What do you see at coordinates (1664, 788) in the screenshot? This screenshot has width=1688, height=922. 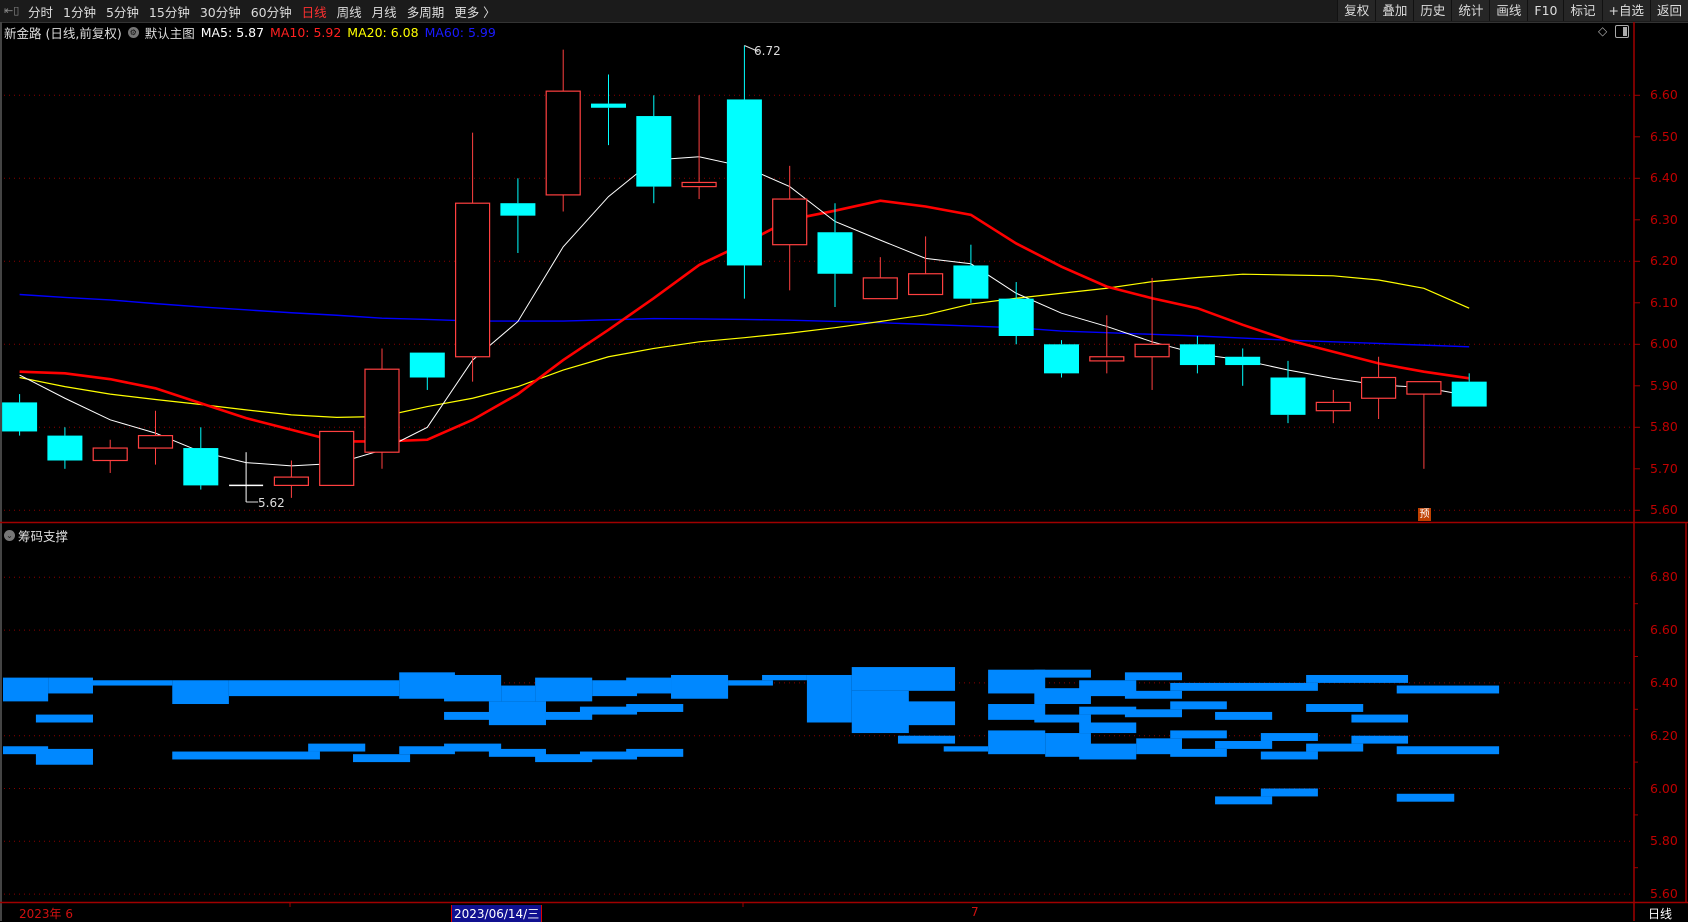 I see `chip-price-tick-label: 6.00` at bounding box center [1664, 788].